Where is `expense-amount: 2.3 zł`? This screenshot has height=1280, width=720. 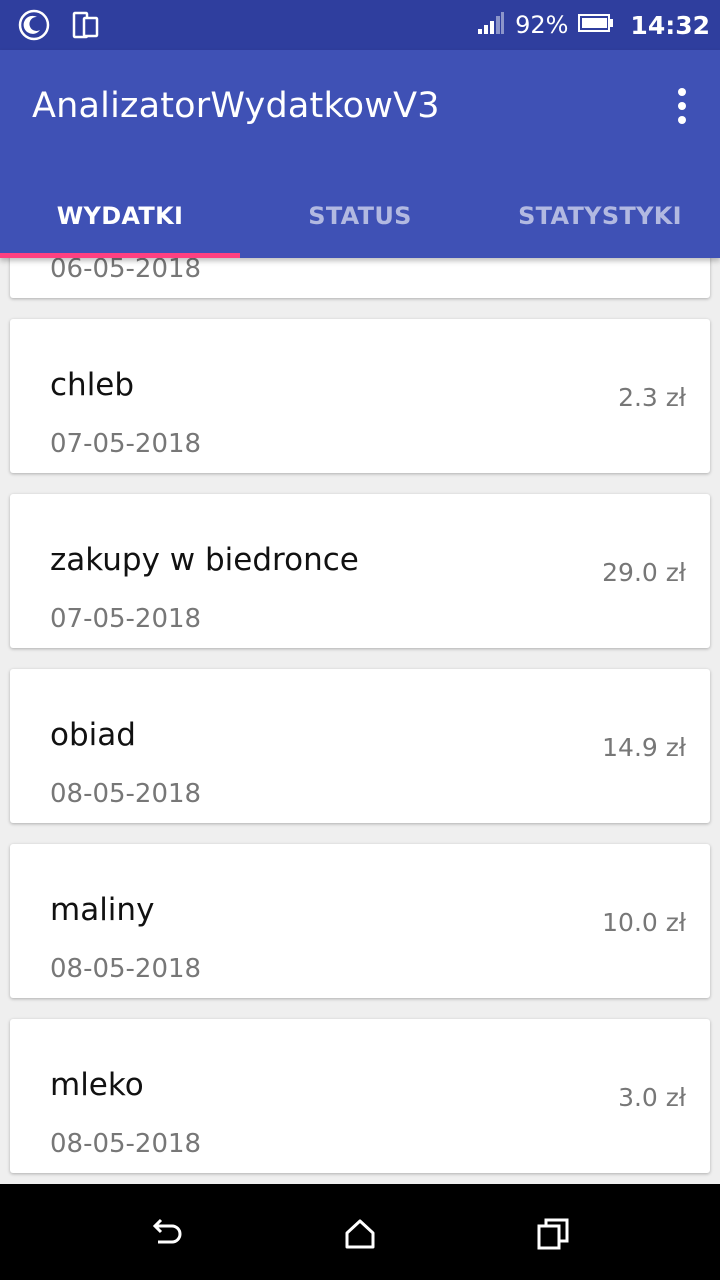 expense-amount: 2.3 zł is located at coordinates (652, 397).